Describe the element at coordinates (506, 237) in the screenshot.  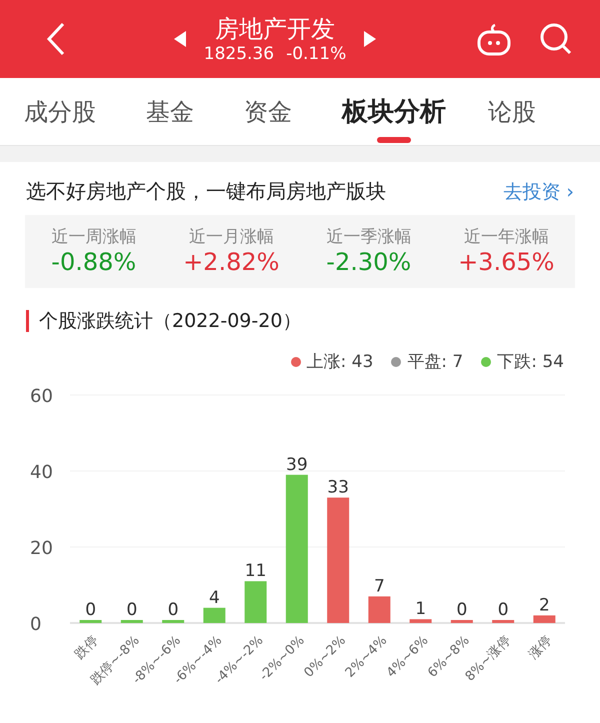
I see `stat-label: 近一年涨幅` at that location.